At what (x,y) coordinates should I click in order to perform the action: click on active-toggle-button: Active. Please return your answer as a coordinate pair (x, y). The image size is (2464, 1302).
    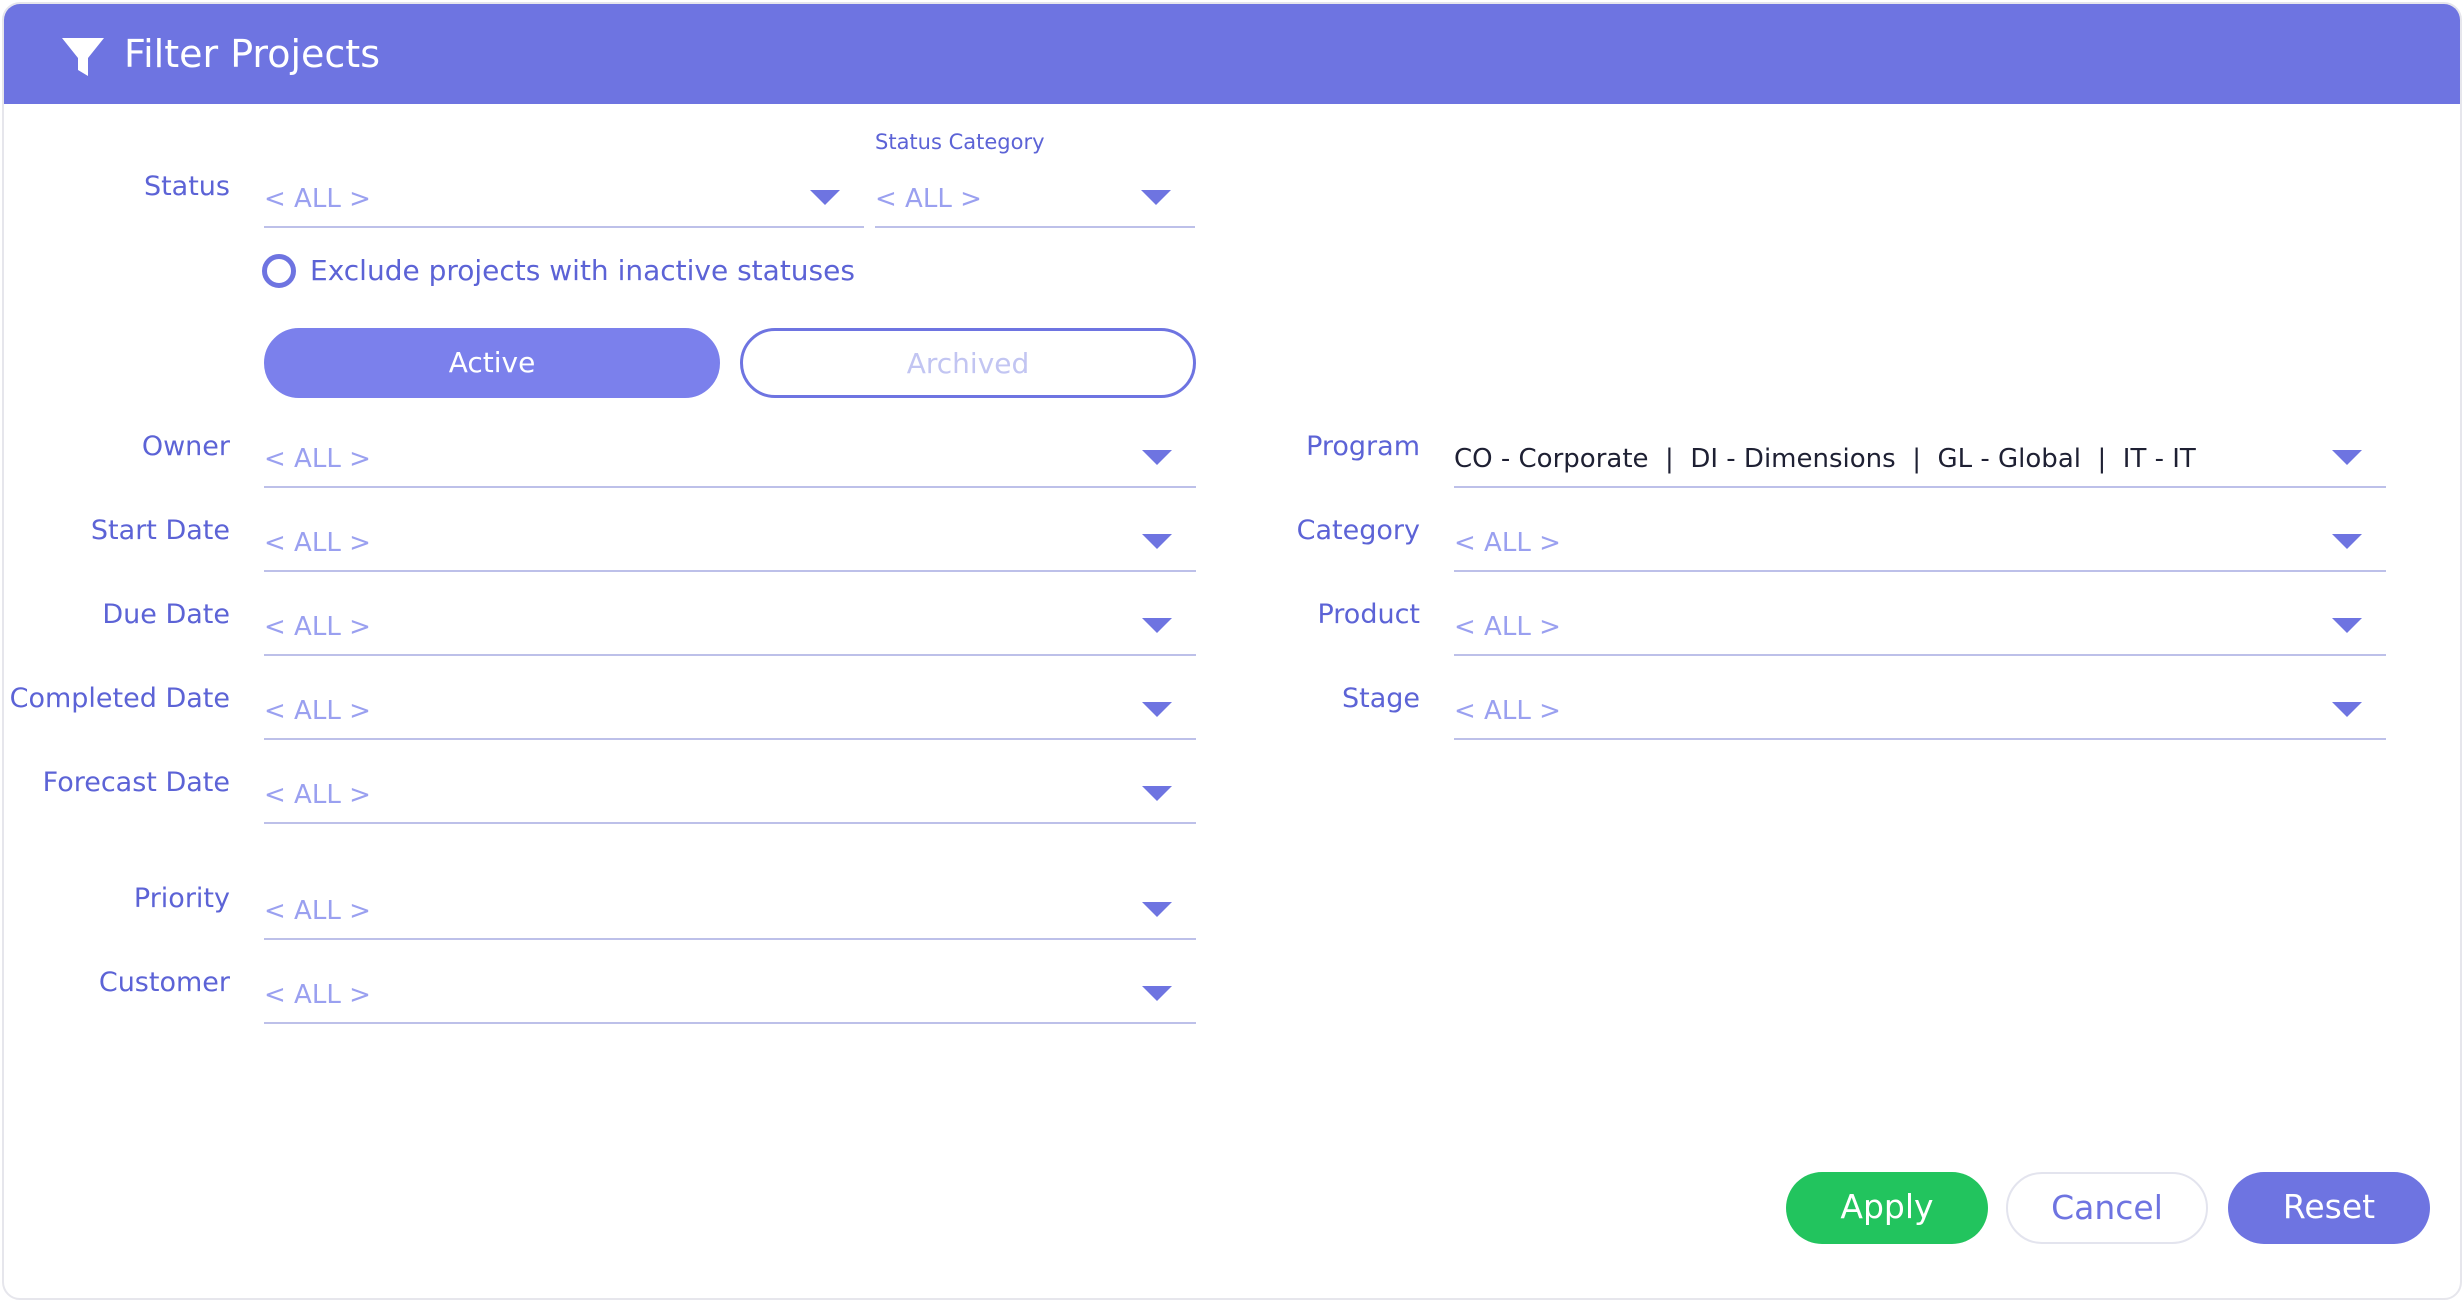
    Looking at the image, I should click on (492, 363).